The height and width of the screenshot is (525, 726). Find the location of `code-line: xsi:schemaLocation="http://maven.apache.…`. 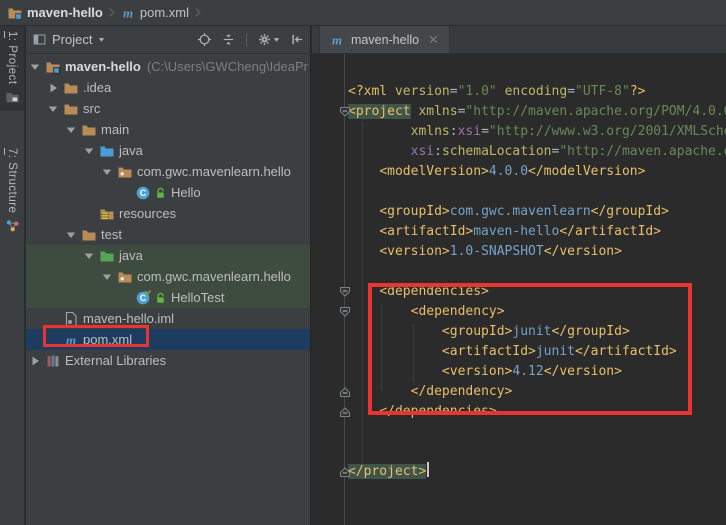

code-line: xsi:schemaLocation="http://maven.apache.… is located at coordinates (568, 151).